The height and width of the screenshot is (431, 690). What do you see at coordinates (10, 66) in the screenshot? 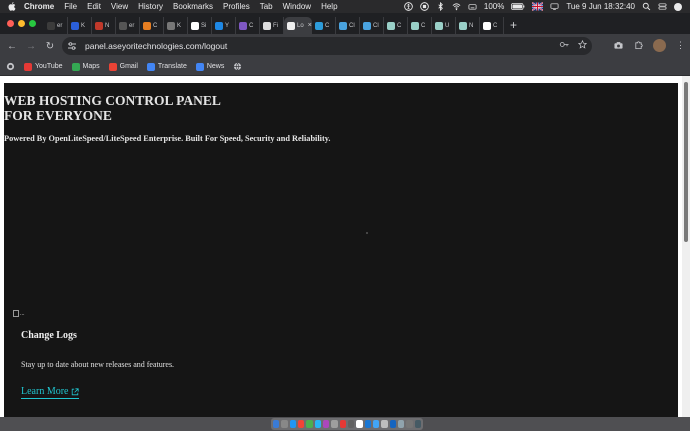
I see `apps-grid-icon` at bounding box center [10, 66].